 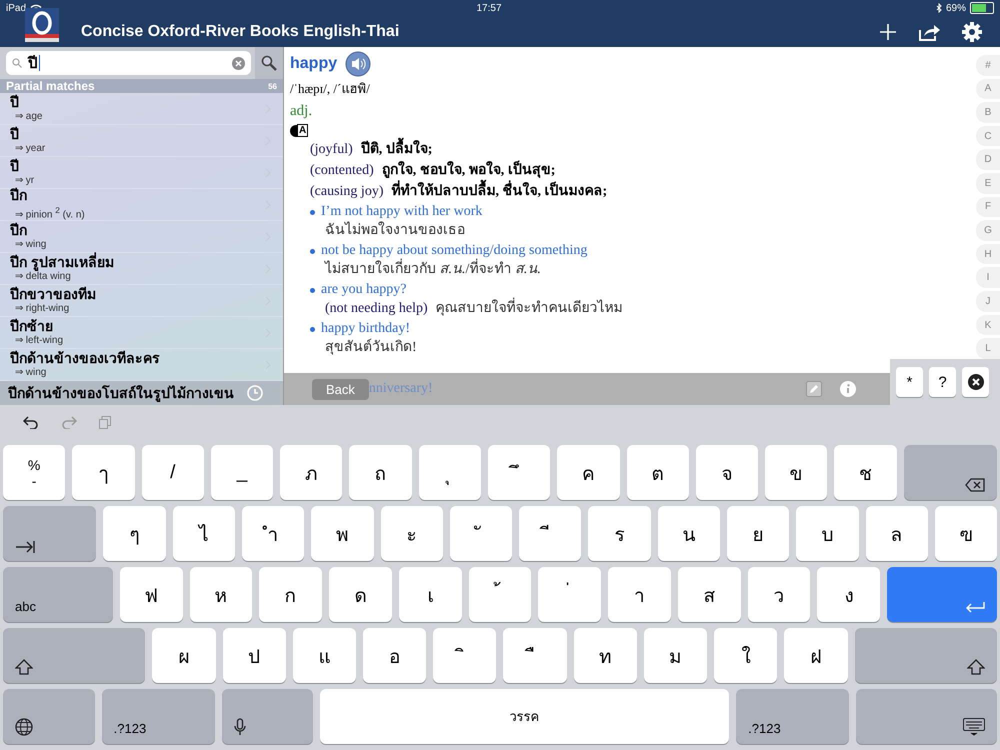 What do you see at coordinates (657, 472) in the screenshot?
I see `keyboard-key: ต` at bounding box center [657, 472].